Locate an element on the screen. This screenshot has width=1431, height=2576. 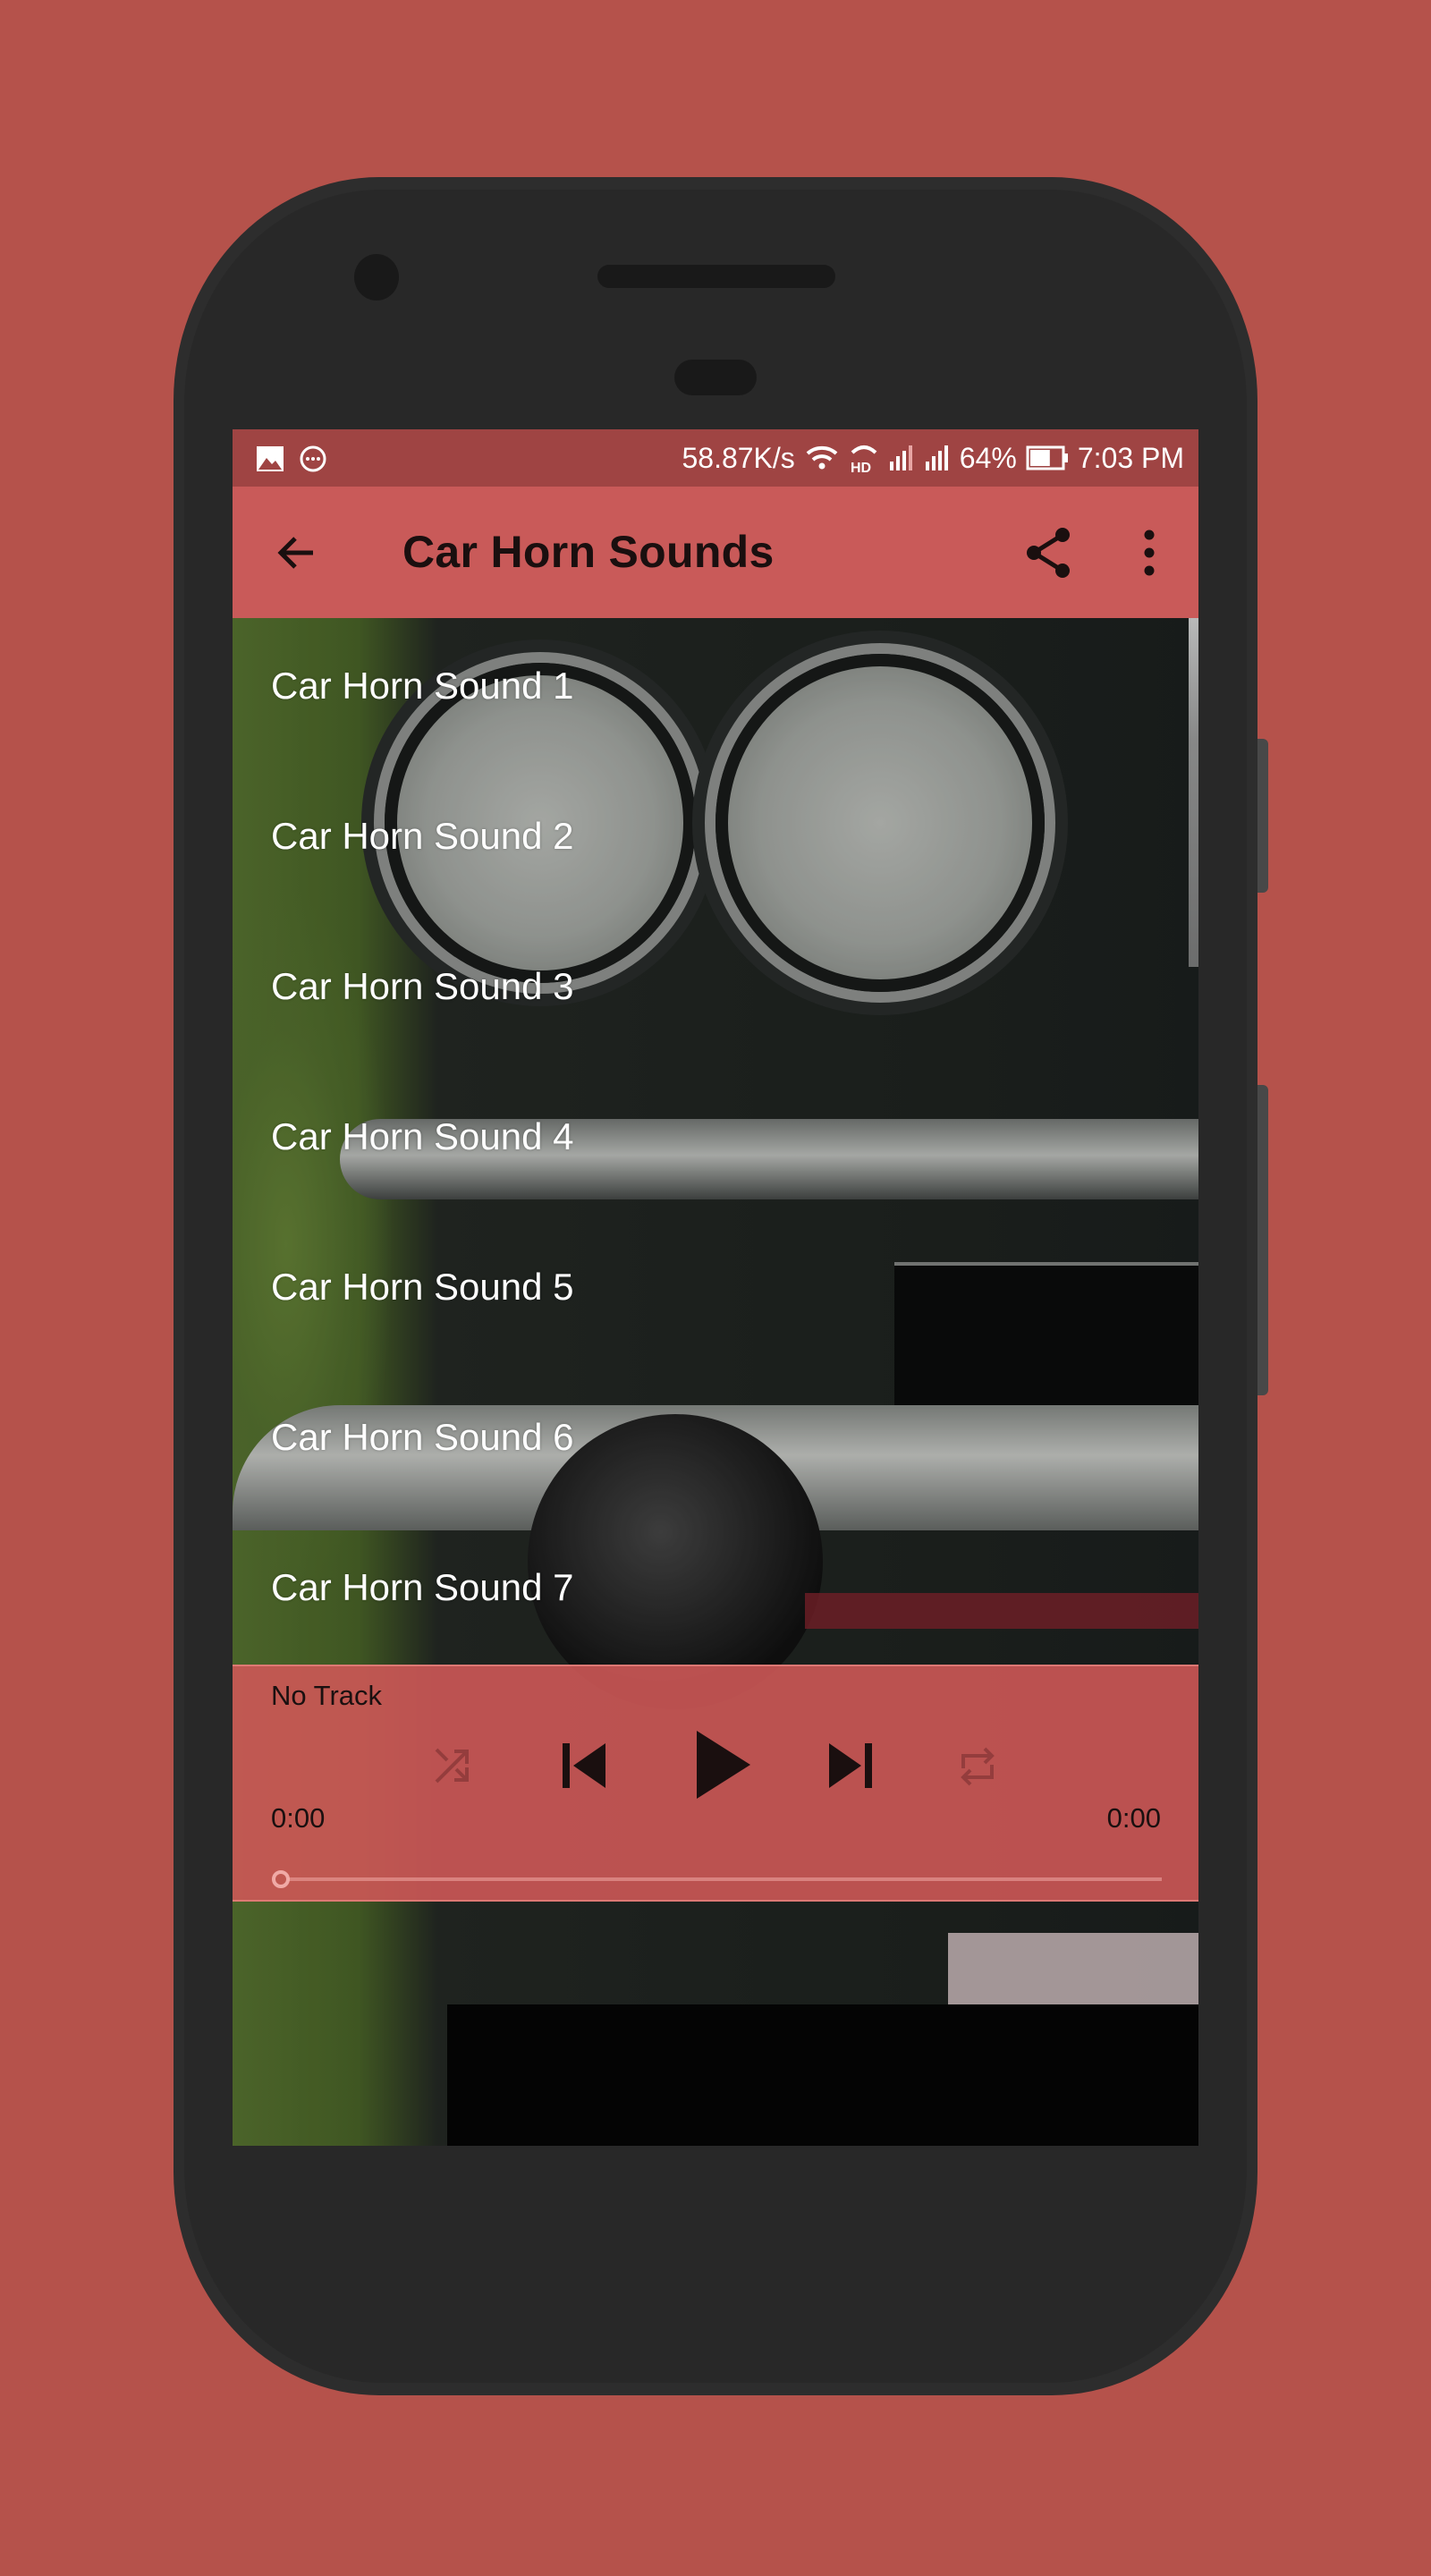
hd-call-icon: HD is located at coordinates (864, 459).